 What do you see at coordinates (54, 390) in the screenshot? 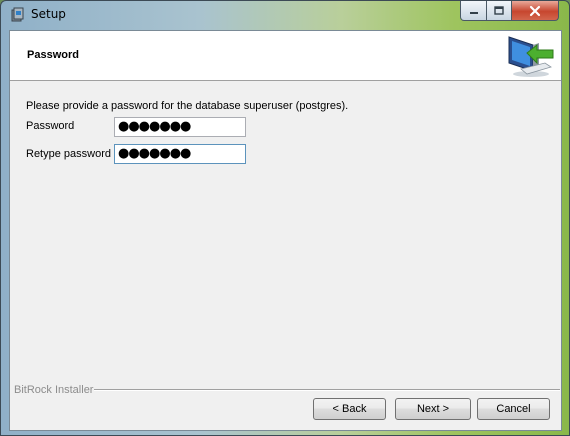
I see `installer-brand: BitRock Installer` at bounding box center [54, 390].